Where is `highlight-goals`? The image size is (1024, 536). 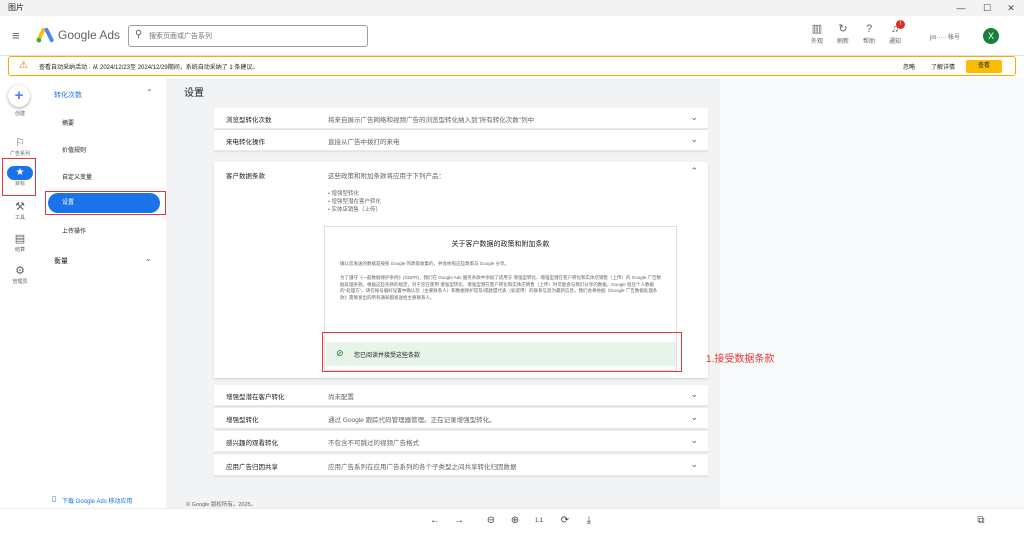
highlight-goals is located at coordinates (19, 177).